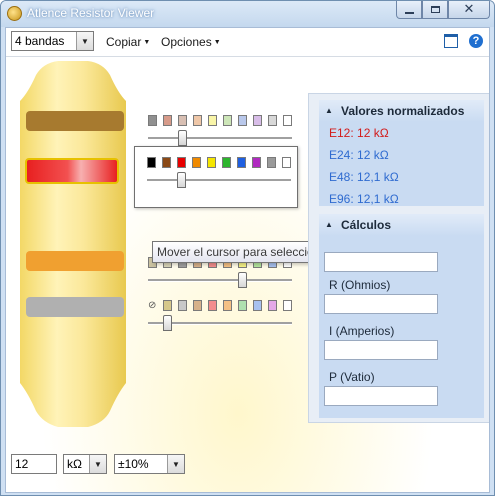 The width and height of the screenshot is (495, 496). What do you see at coordinates (362, 331) in the screenshot?
I see `calc-label-i: I (Amperios)` at bounding box center [362, 331].